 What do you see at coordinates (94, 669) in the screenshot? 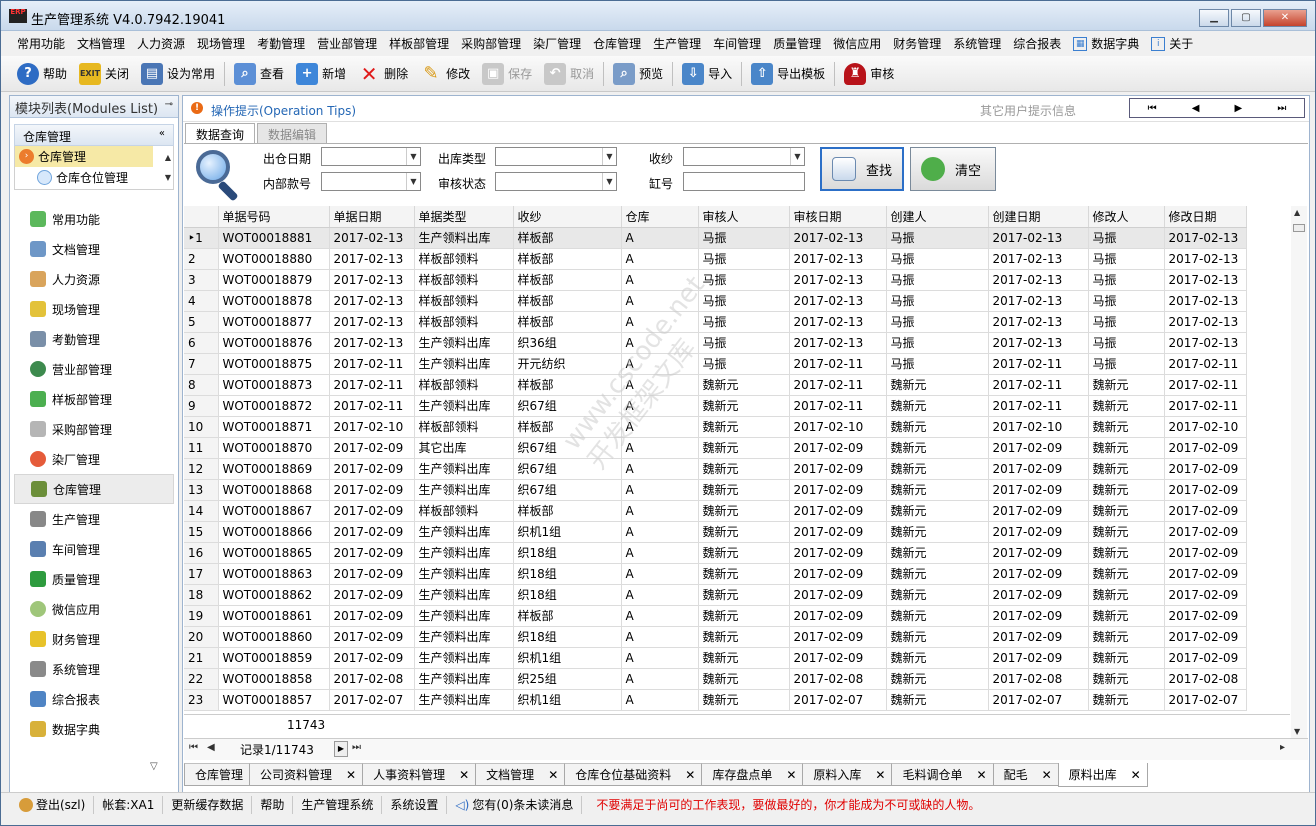
I see `sidebar-item-system: 系统管理` at bounding box center [94, 669].